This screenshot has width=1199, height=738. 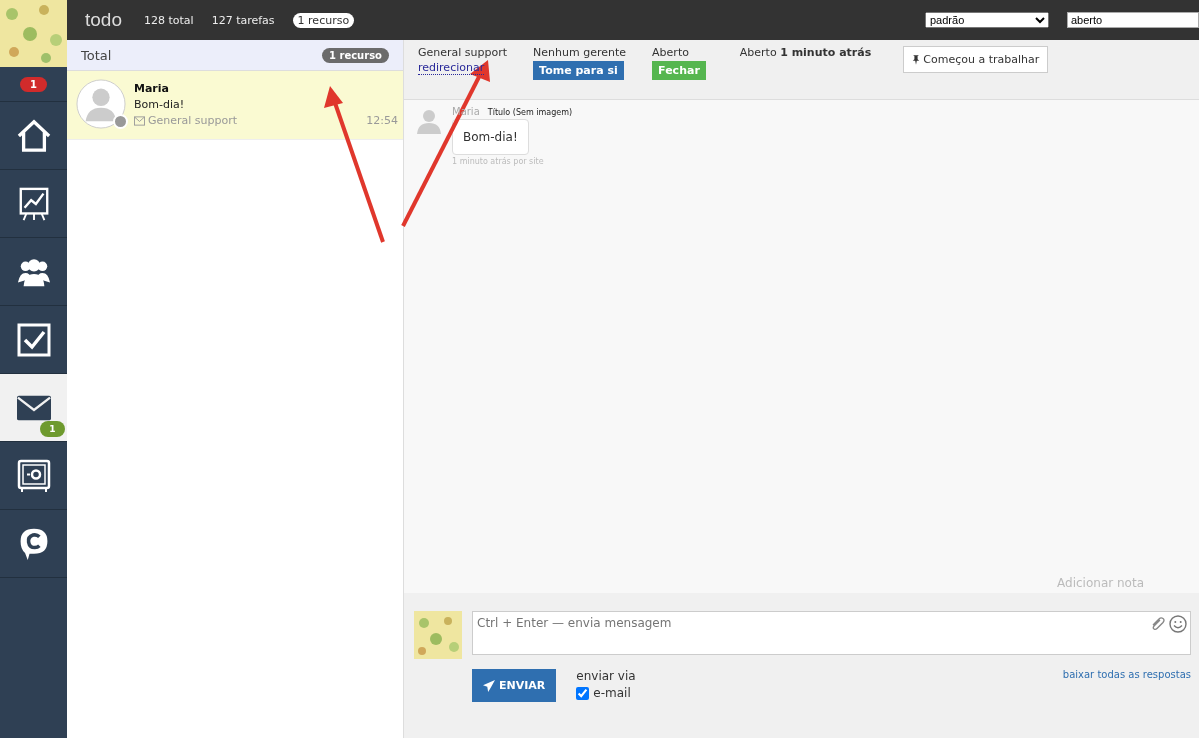 I want to click on pattern-logo, so click(x=33, y=33).